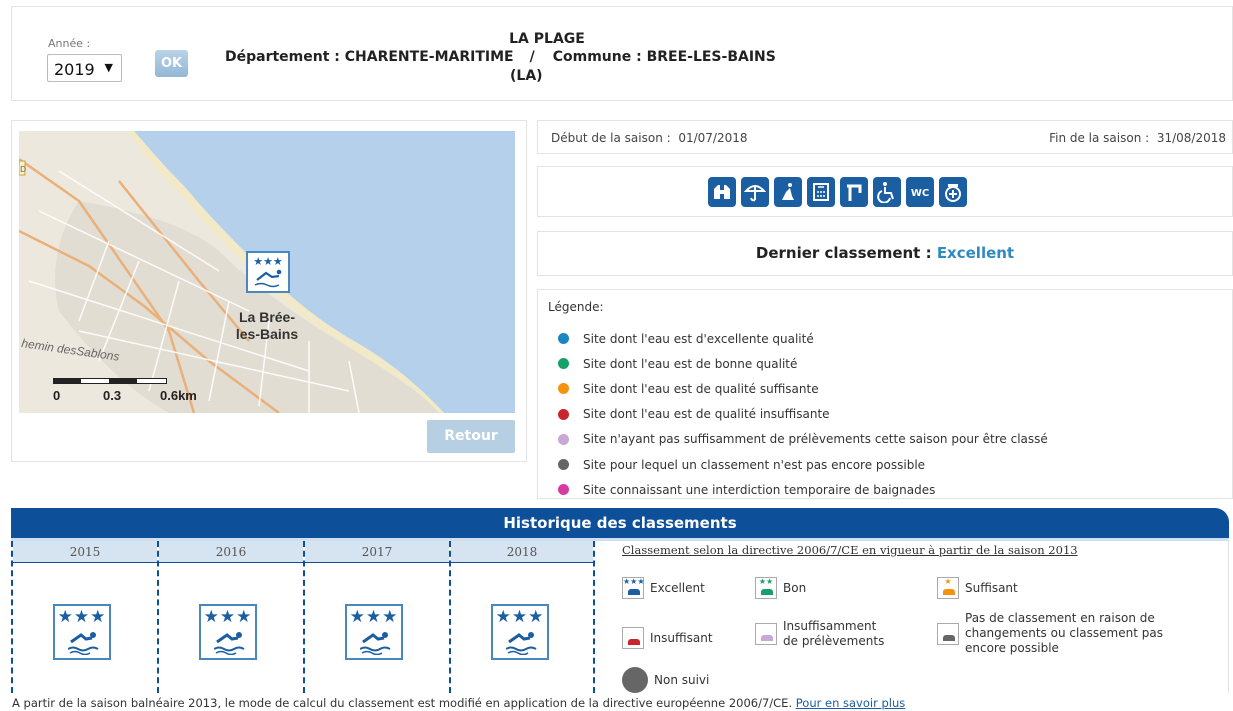 This screenshot has height=711, width=1233. What do you see at coordinates (834, 641) in the screenshot?
I see `legend-insuff-prel-line2: de prélèvements` at bounding box center [834, 641].